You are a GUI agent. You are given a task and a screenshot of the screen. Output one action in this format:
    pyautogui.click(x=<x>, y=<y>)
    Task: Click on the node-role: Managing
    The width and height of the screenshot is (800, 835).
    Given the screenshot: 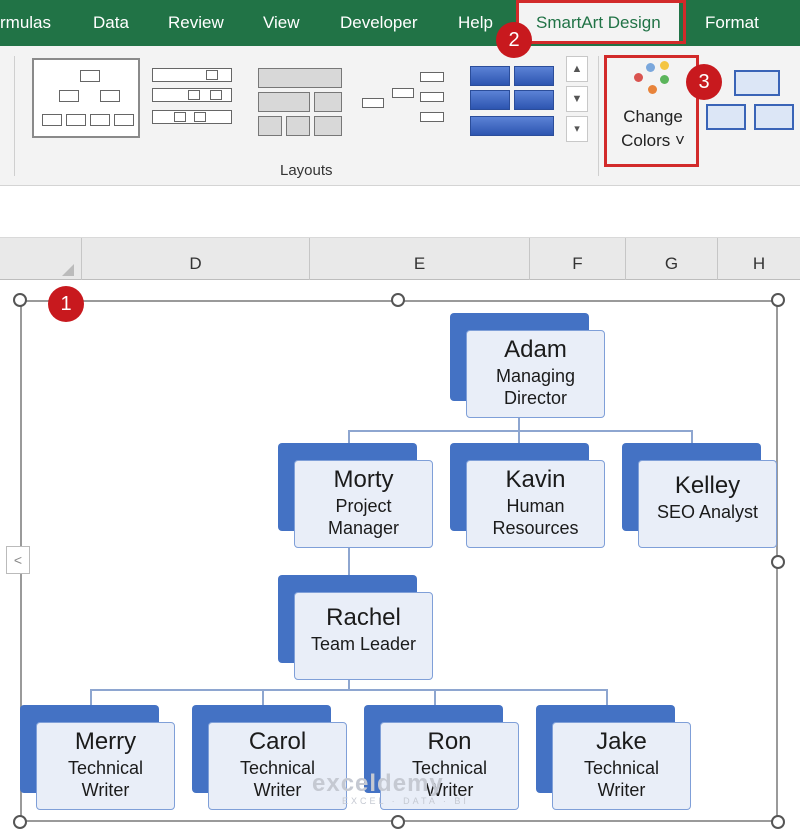 What is the action you would take?
    pyautogui.click(x=535, y=376)
    